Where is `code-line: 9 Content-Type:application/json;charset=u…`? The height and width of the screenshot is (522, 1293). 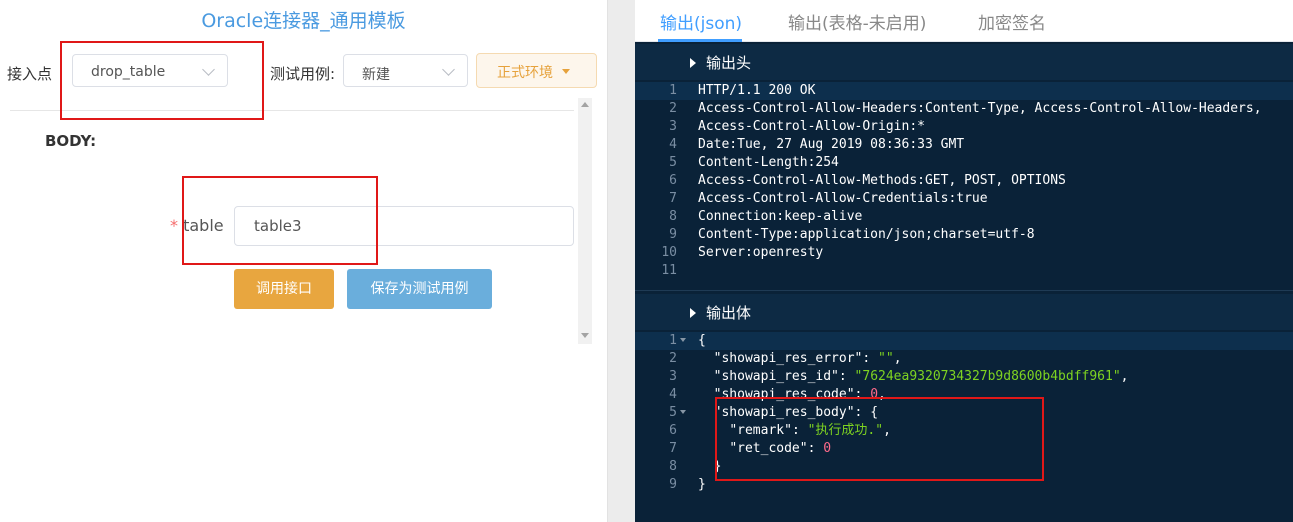 code-line: 9 Content-Type:application/json;charset=u… is located at coordinates (964, 235).